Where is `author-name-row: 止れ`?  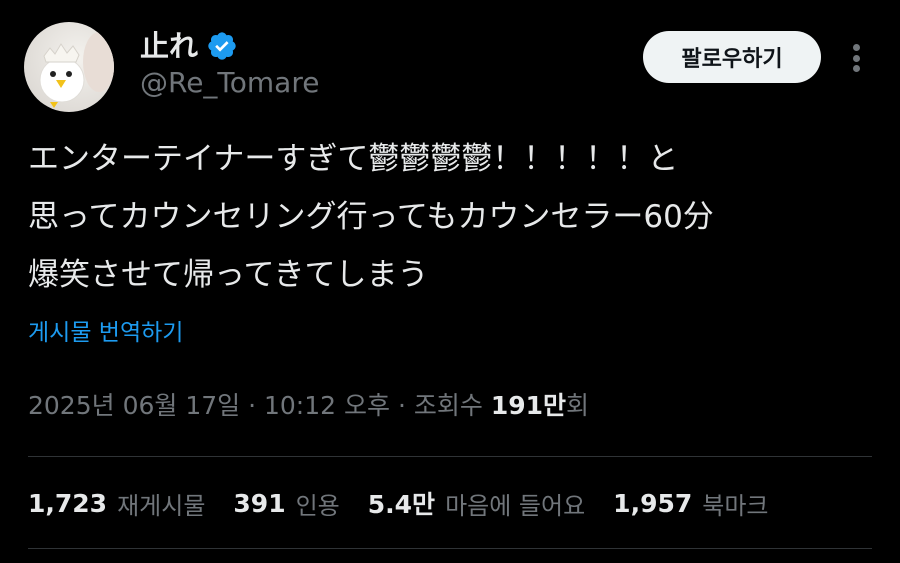
author-name-row: 止れ is located at coordinates (189, 46).